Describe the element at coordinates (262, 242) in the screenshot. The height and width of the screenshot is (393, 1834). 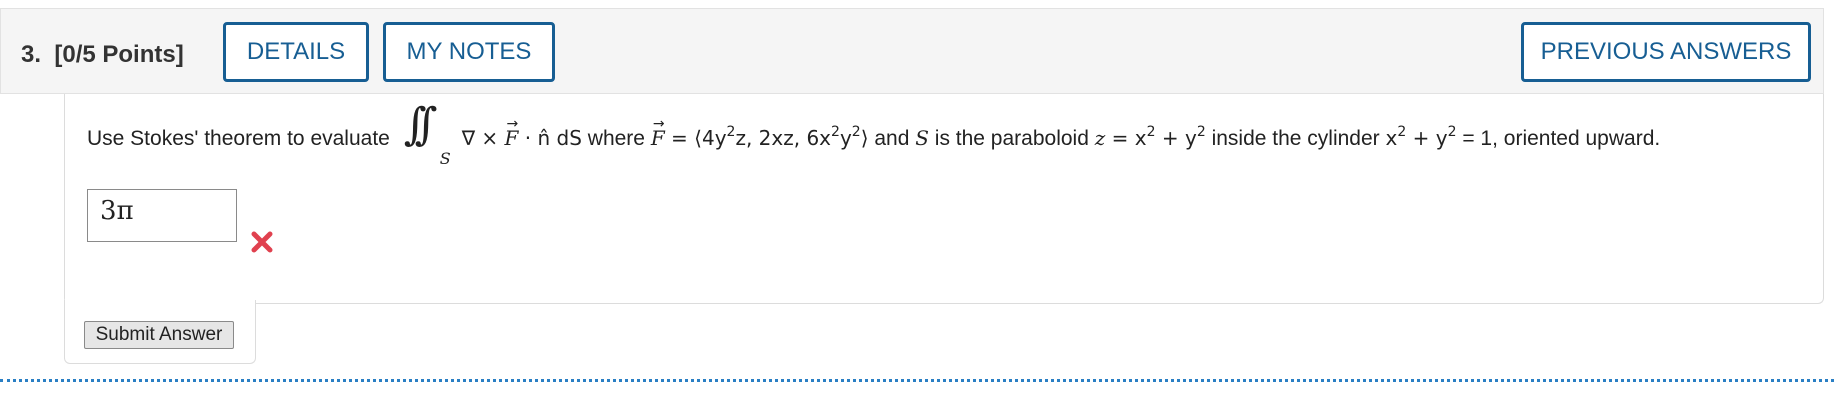
I see `incorrect-x-icon` at that location.